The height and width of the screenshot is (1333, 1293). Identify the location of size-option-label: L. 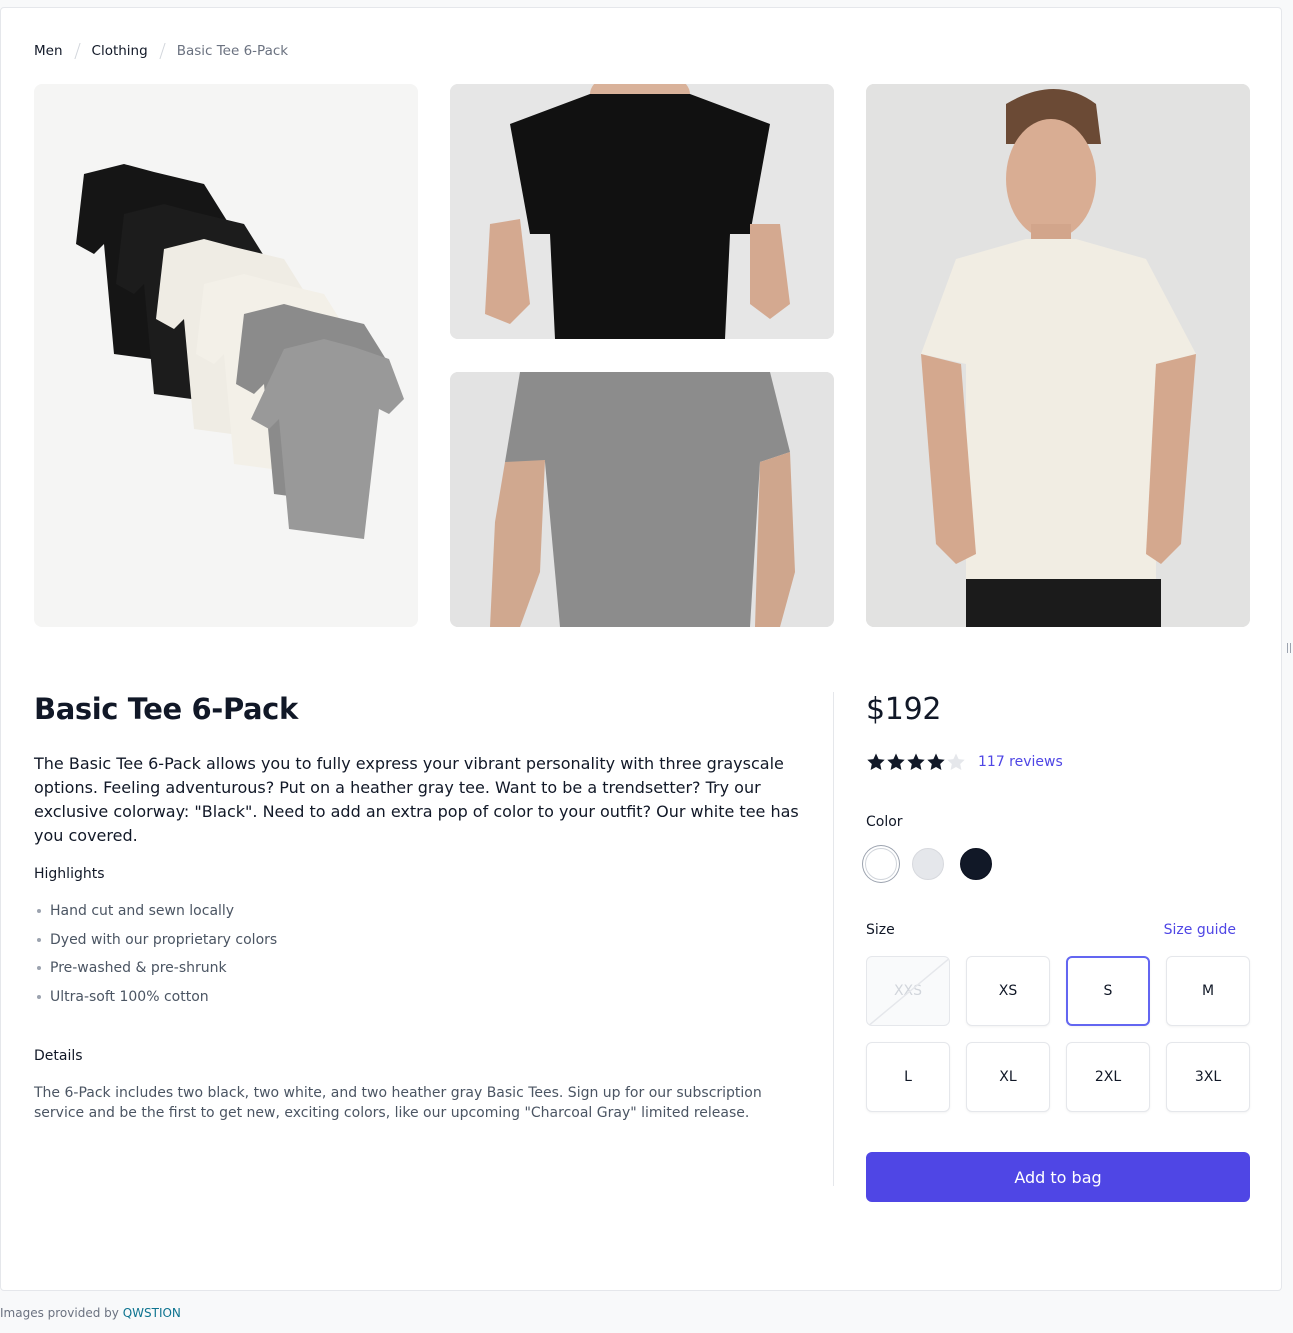
(908, 1077).